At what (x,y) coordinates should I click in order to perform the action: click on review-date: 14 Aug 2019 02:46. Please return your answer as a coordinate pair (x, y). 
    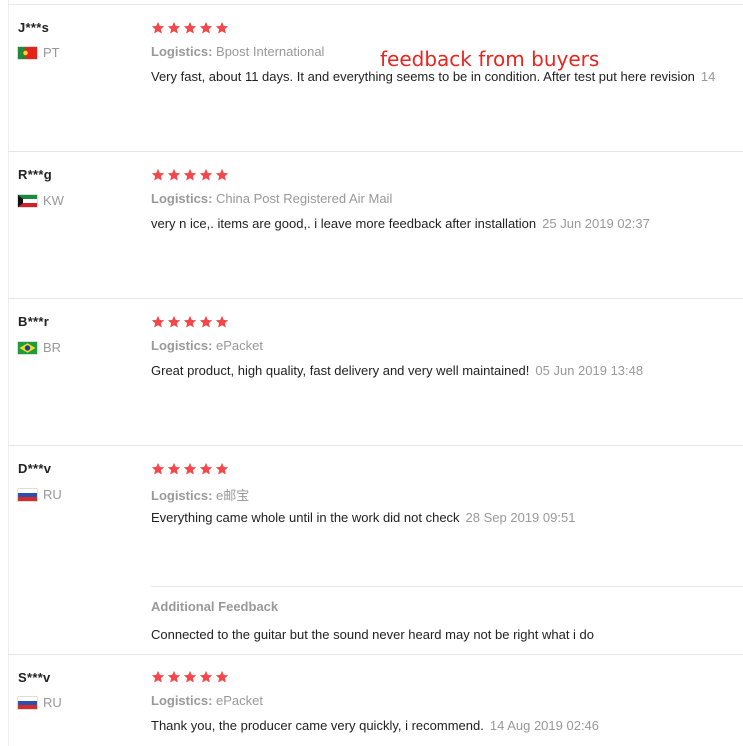
    Looking at the image, I should click on (544, 725).